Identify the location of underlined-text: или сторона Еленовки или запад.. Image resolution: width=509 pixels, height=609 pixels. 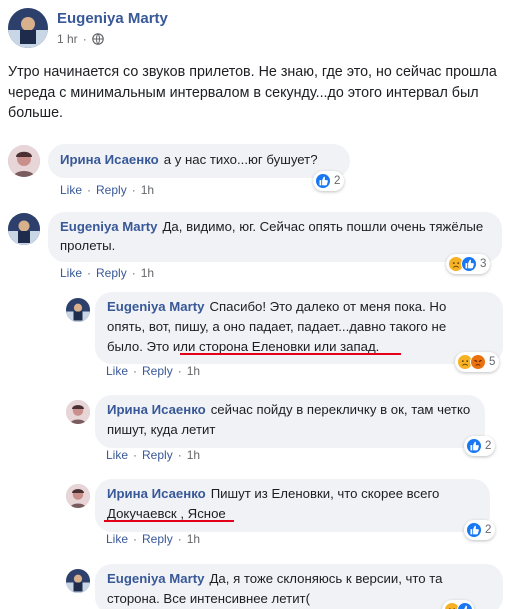
(276, 346).